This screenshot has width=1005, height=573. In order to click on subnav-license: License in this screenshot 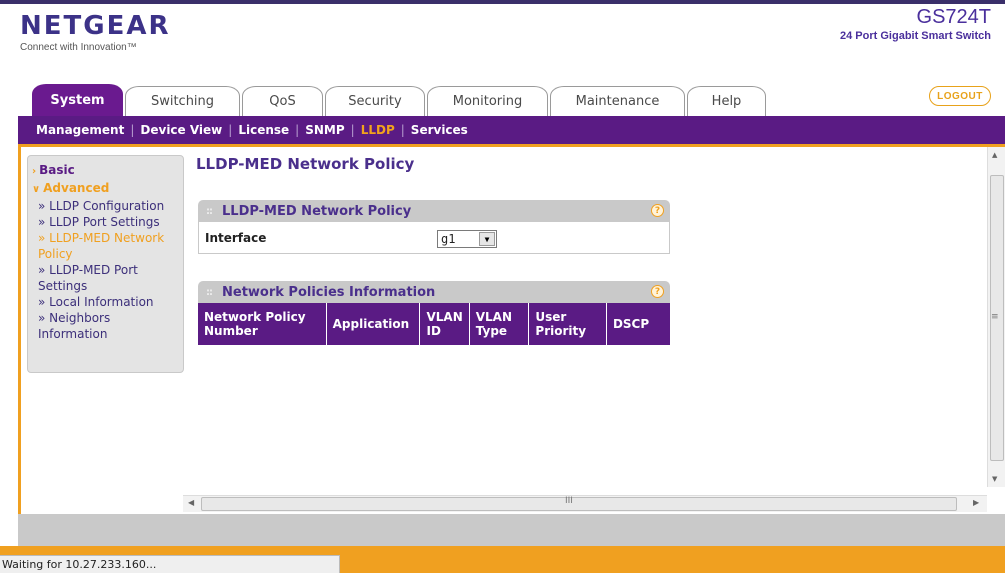, I will do `click(263, 130)`.